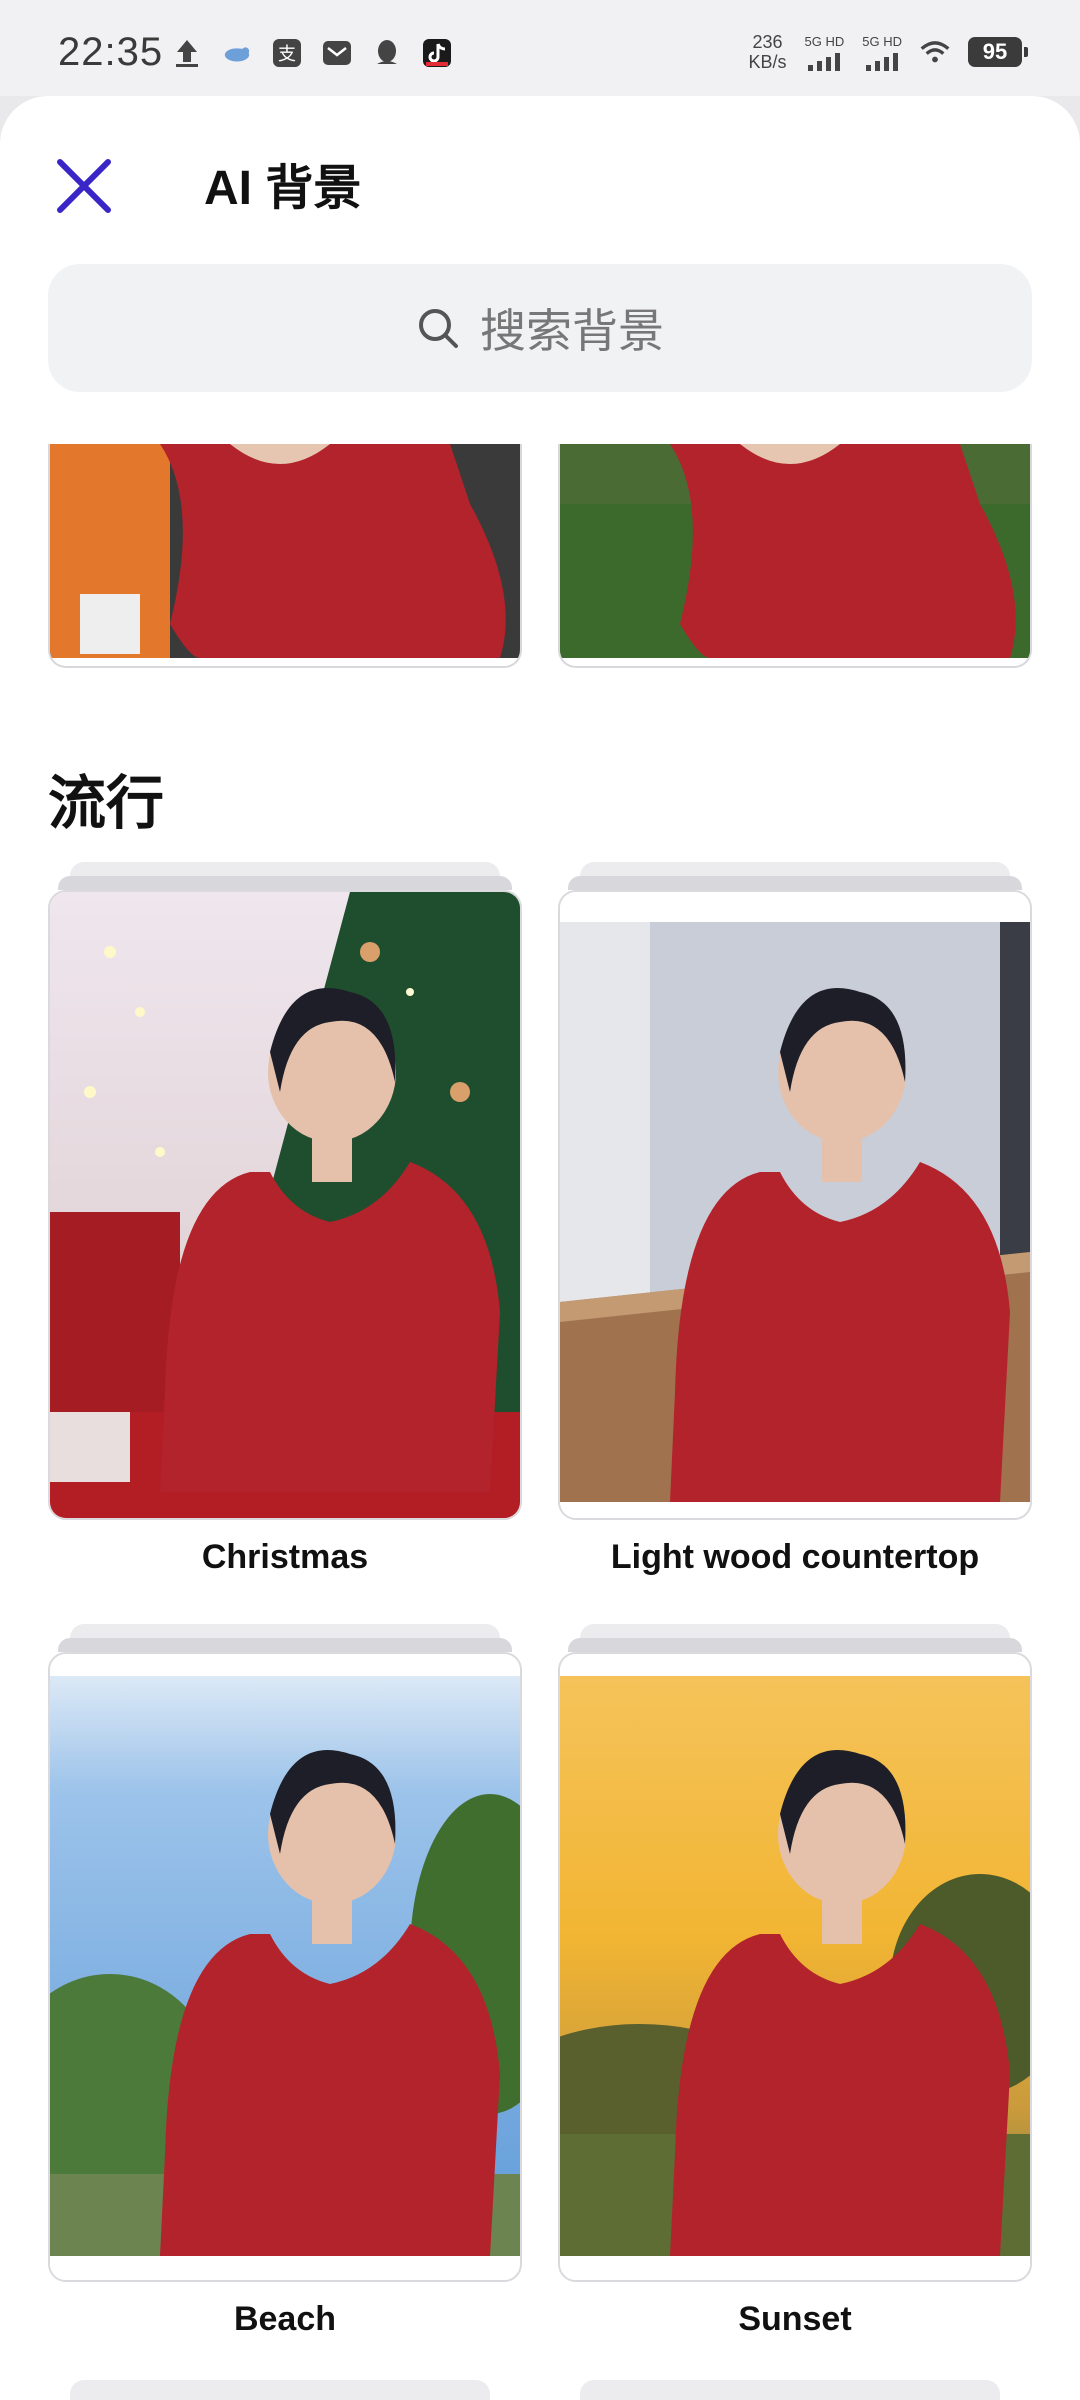 This screenshot has width=1080, height=2400. I want to click on svg-text: 支, so click(287, 54).